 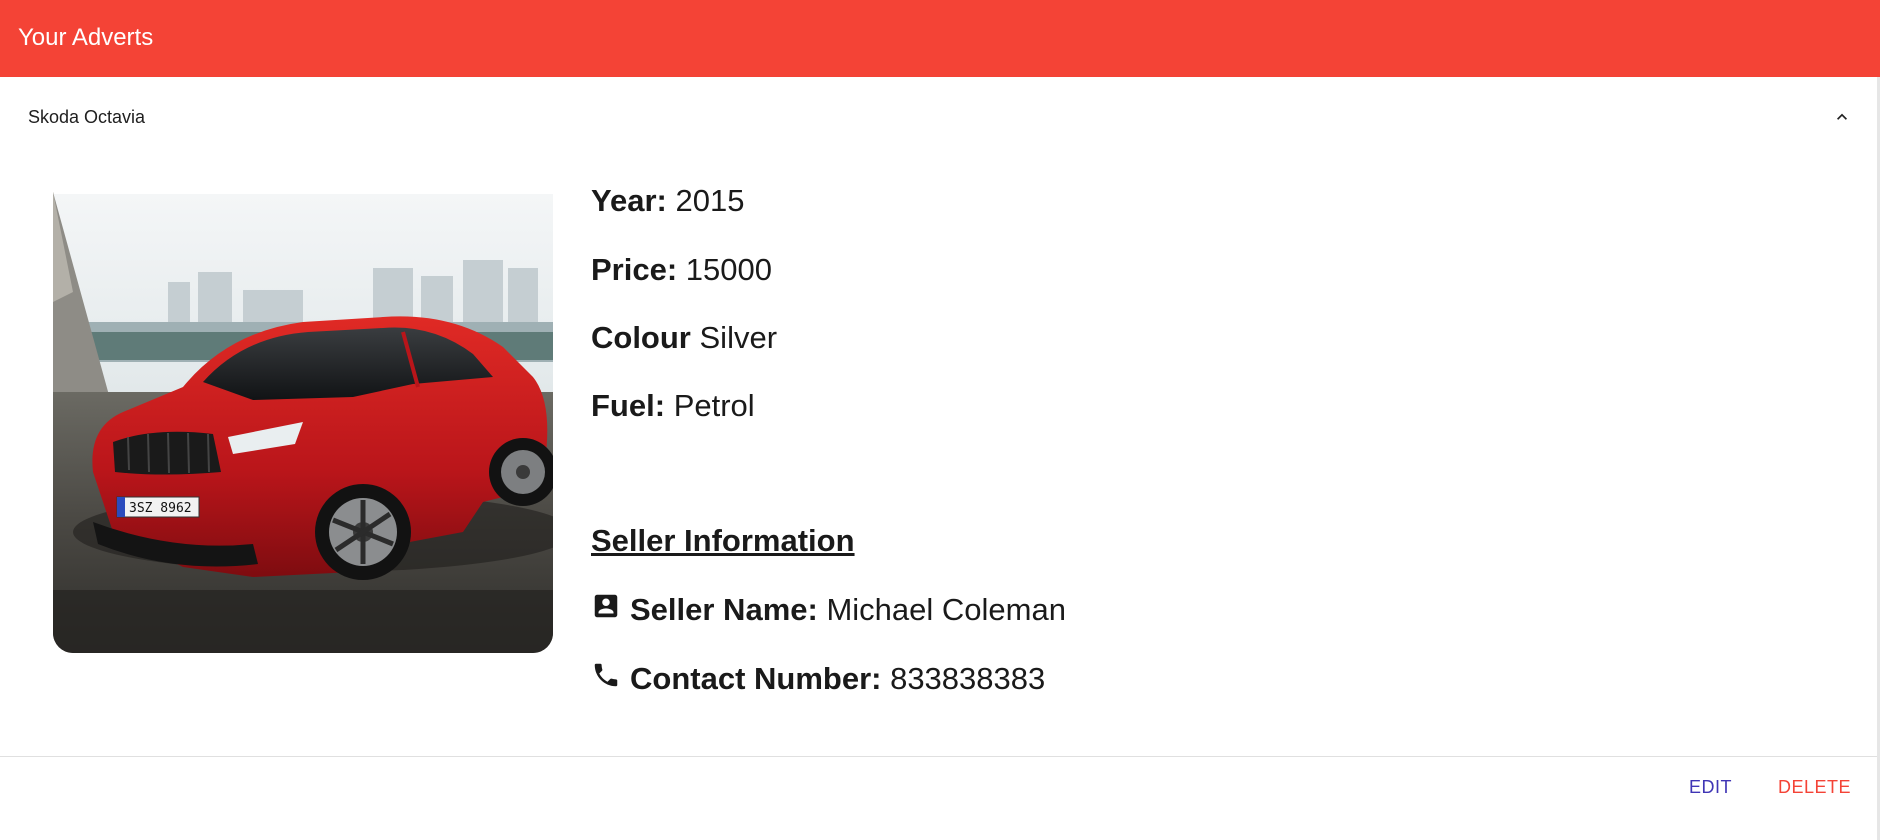 What do you see at coordinates (756, 678) in the screenshot?
I see `contact-number-label: Contact Number:` at bounding box center [756, 678].